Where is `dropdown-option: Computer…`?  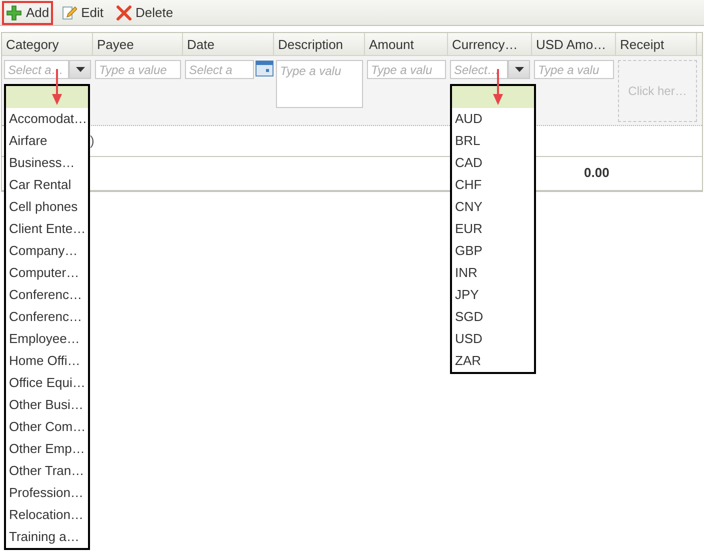 dropdown-option: Computer… is located at coordinates (47, 273).